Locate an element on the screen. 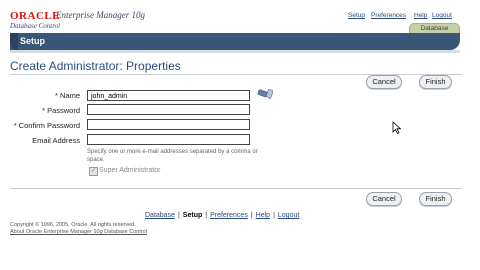 The width and height of the screenshot is (480, 270). footer-link-preferences: Preferences is located at coordinates (229, 215).